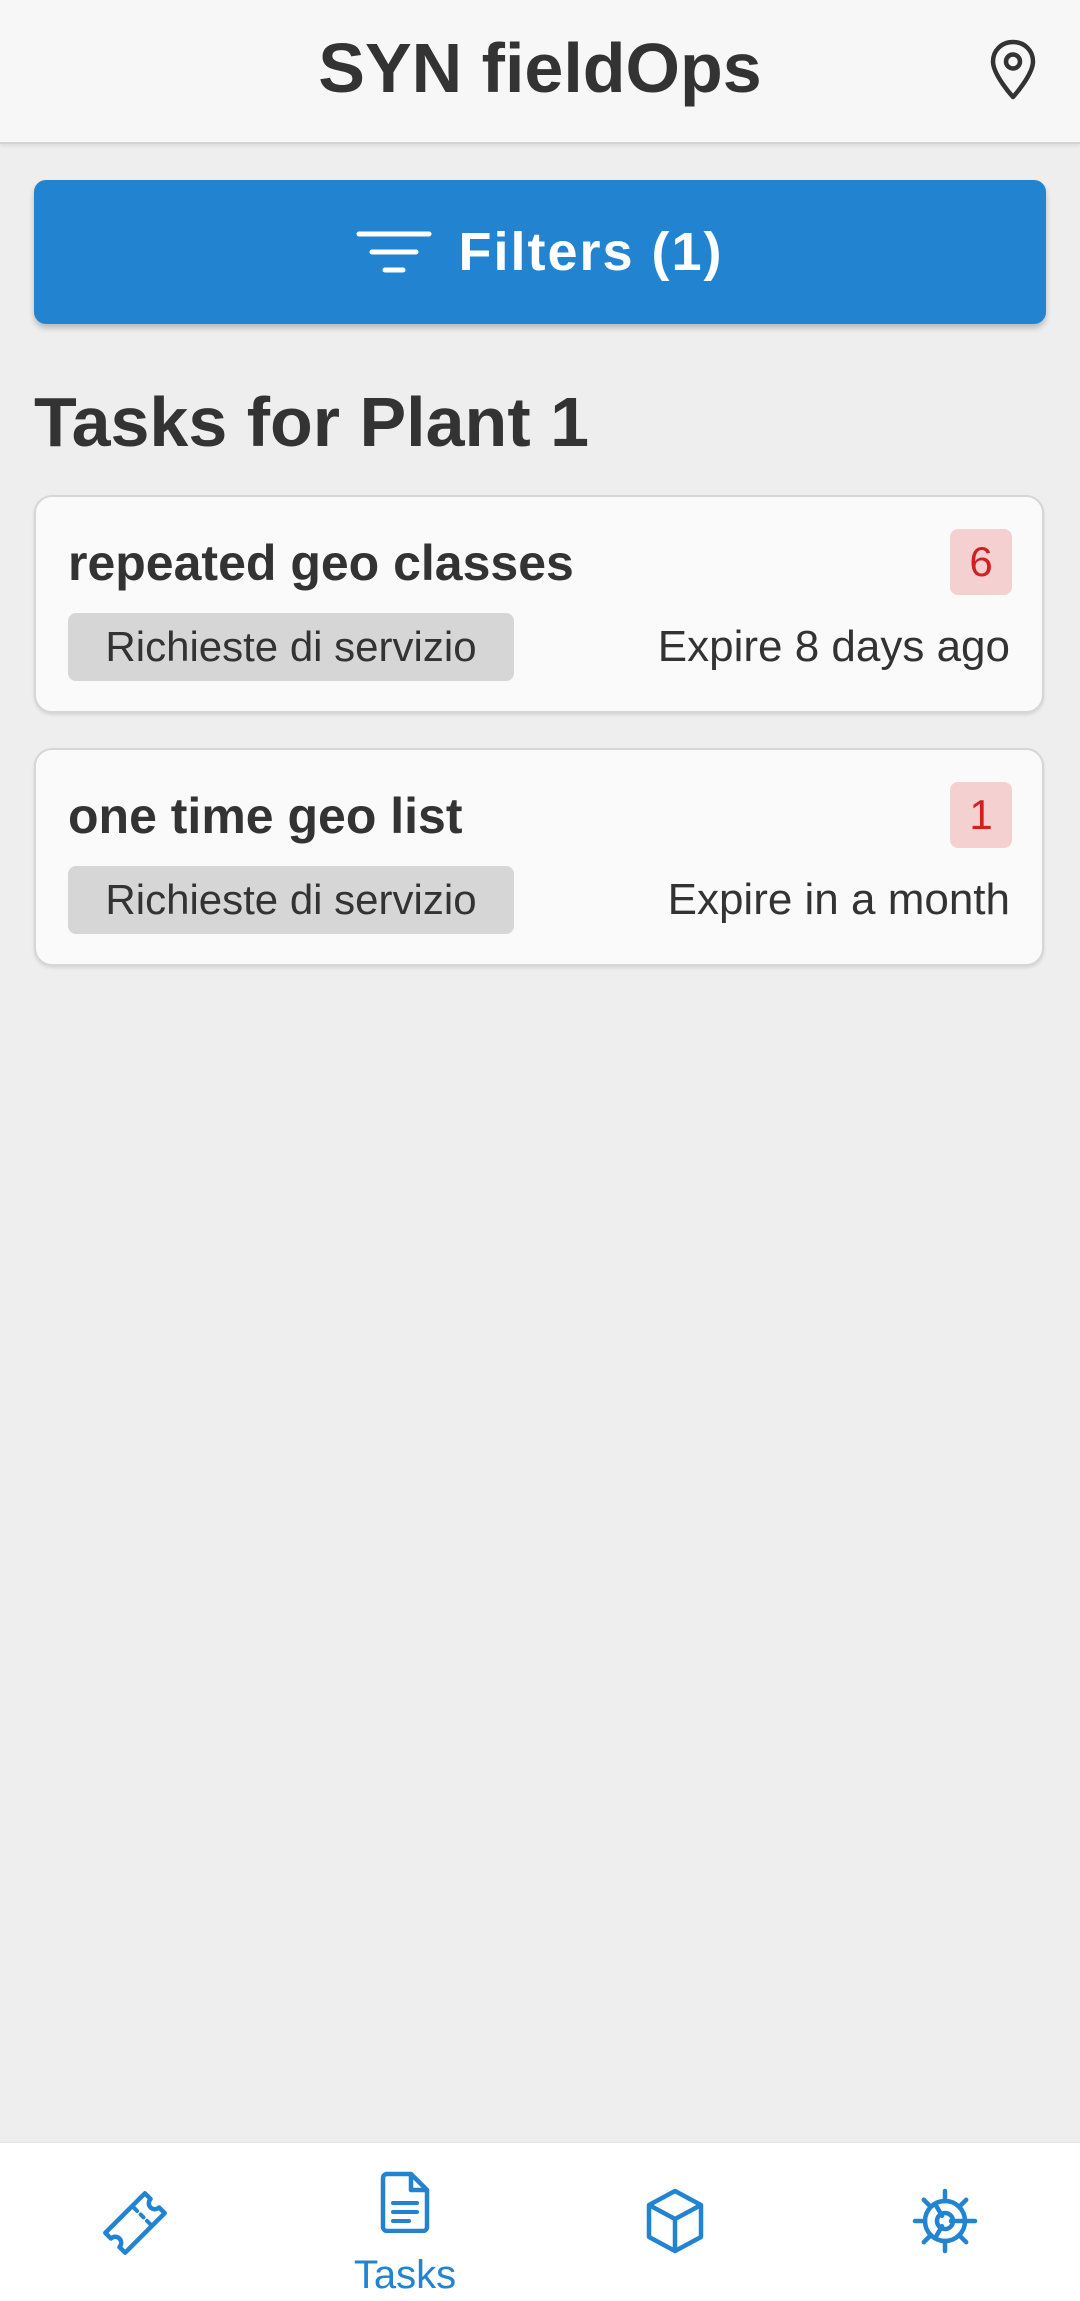 The height and width of the screenshot is (2301, 1080). I want to click on ticket-icon, so click(135, 2223).